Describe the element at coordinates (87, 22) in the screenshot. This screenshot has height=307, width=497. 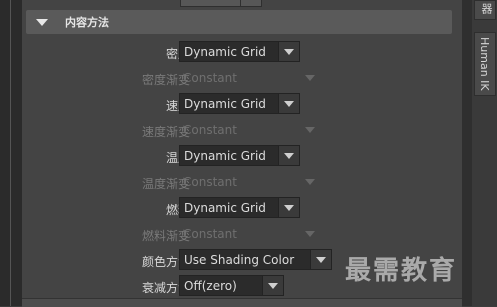
I see `section-title: 内容方法` at that location.